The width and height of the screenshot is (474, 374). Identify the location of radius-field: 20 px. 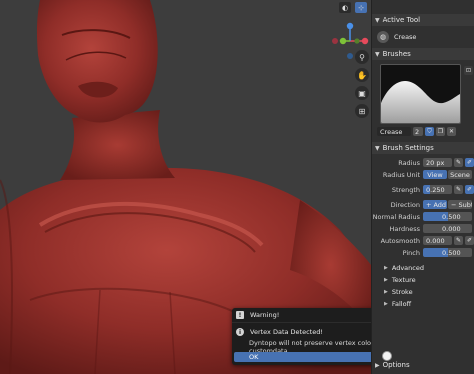
(437, 162).